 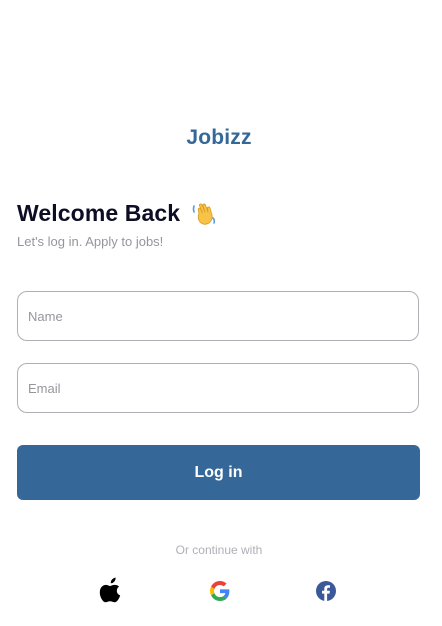 I want to click on app-logo-text: Jobizz, so click(x=219, y=137).